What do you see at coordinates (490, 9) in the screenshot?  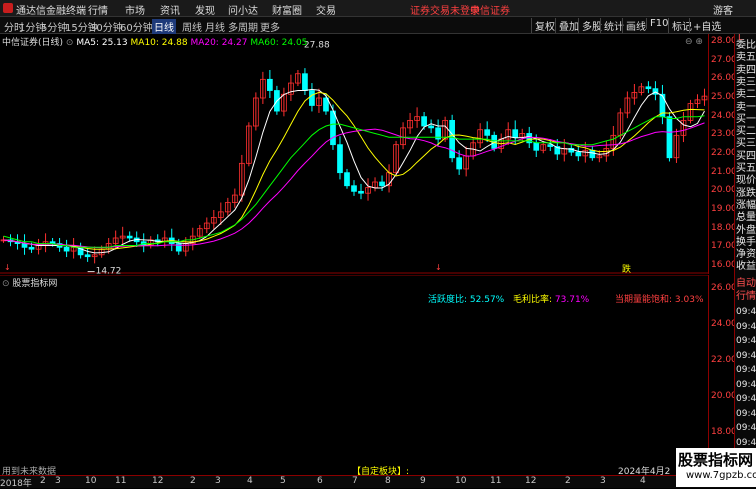 I see `broker-name: 中信证券` at bounding box center [490, 9].